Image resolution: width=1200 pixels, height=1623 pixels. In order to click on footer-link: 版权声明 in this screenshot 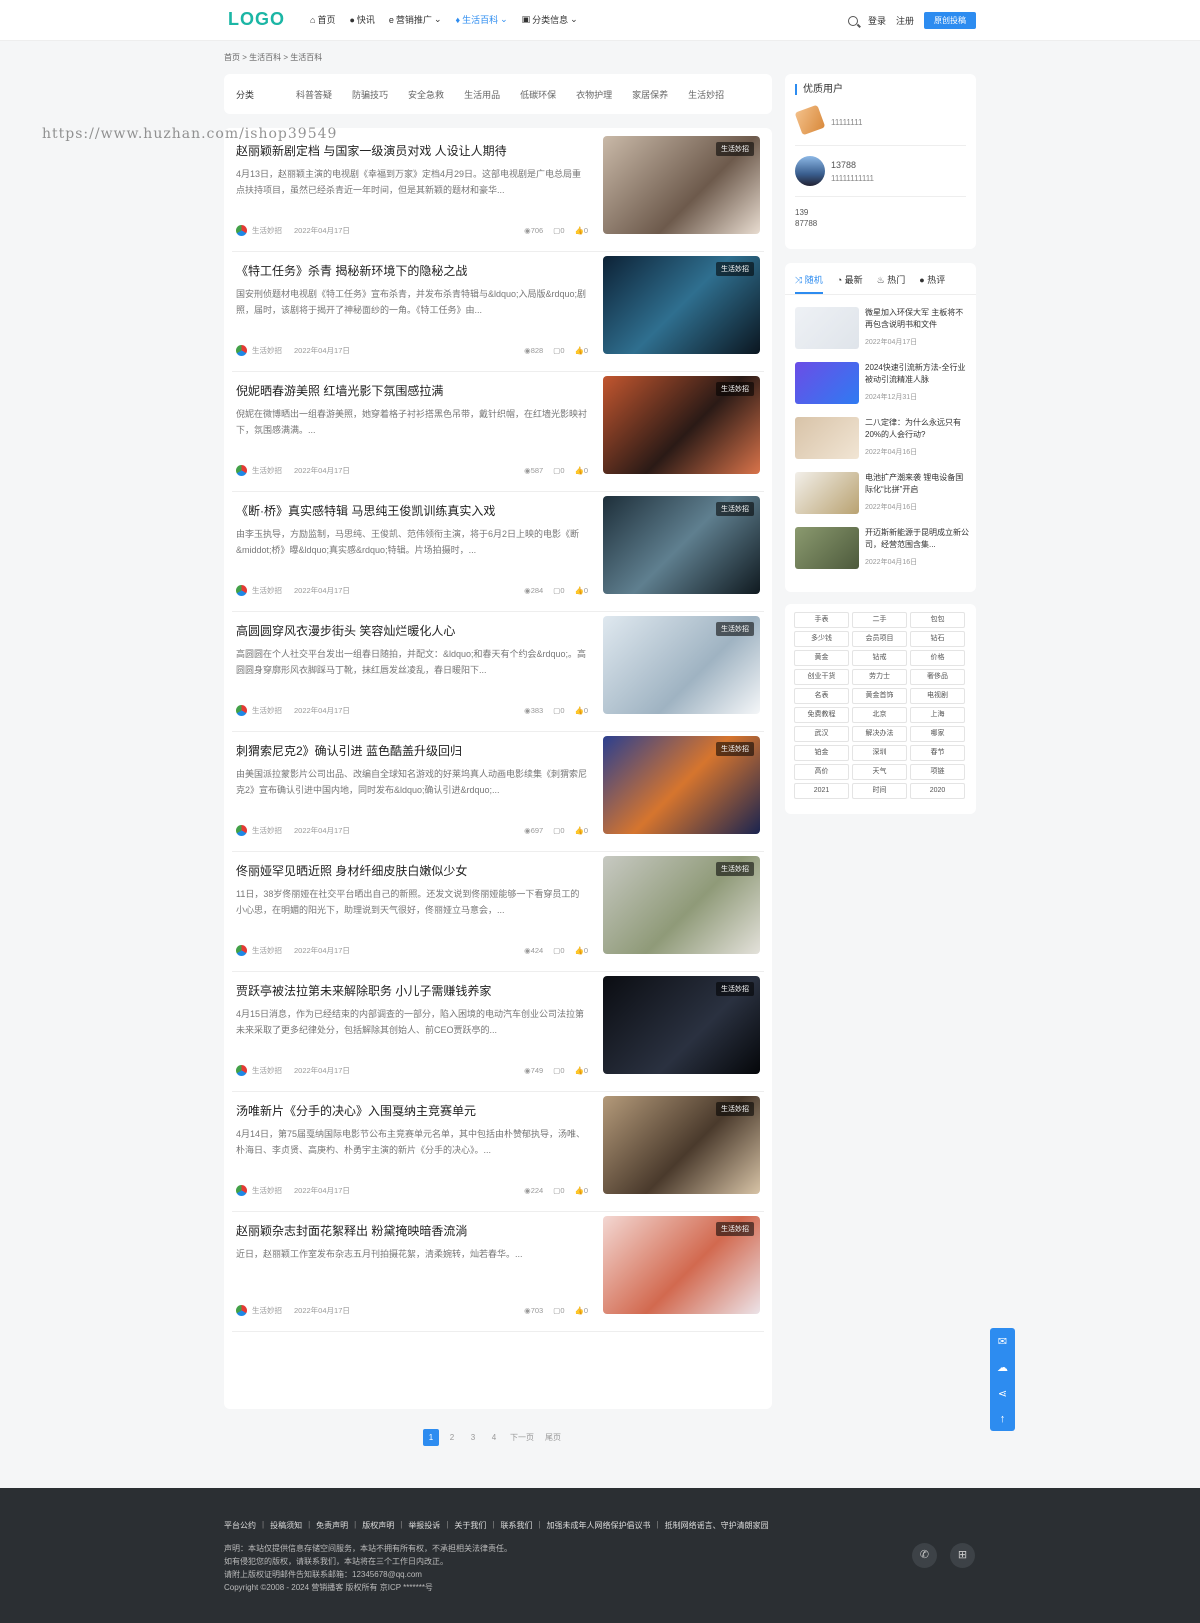, I will do `click(378, 1525)`.